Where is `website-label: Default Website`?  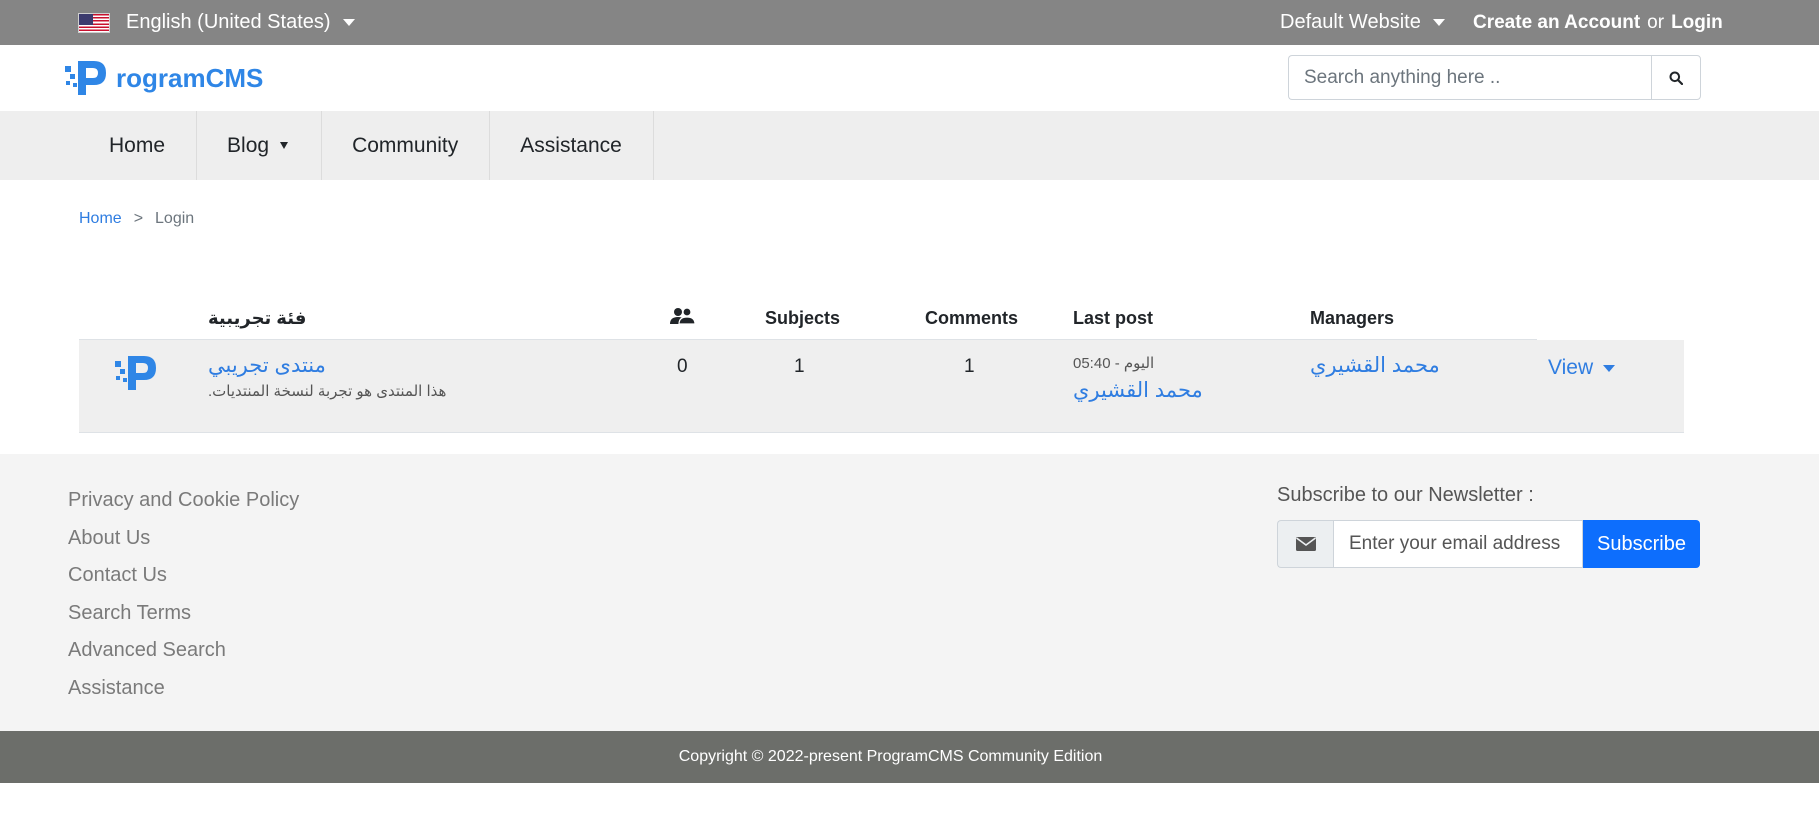 website-label: Default Website is located at coordinates (1350, 22).